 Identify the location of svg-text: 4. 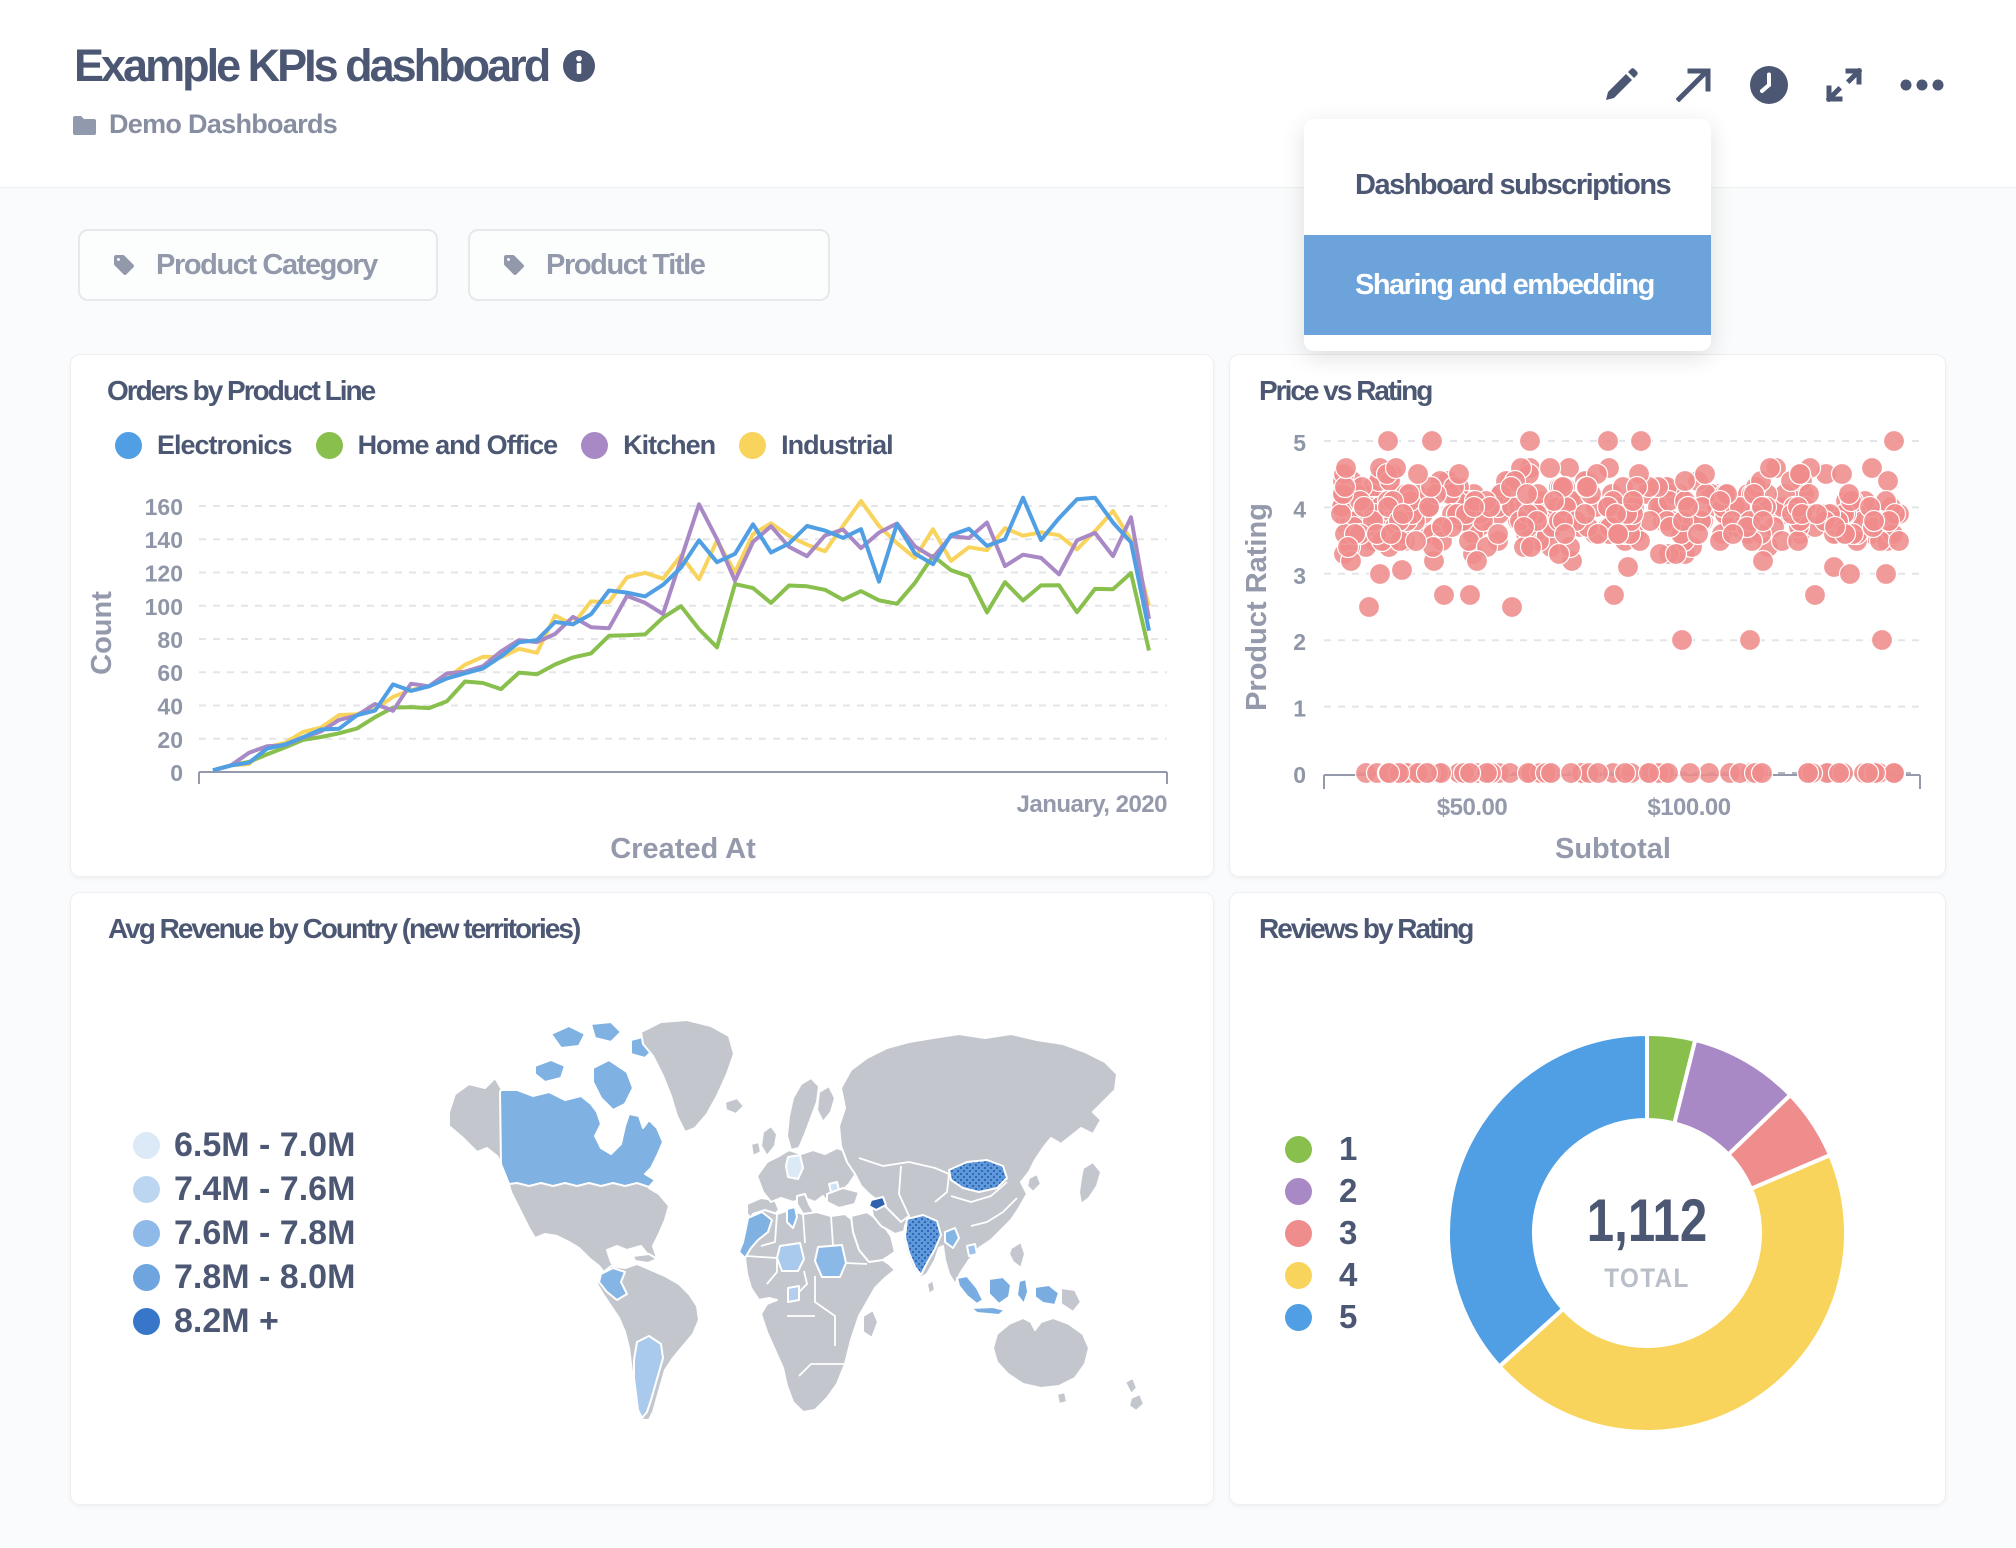
(1299, 509).